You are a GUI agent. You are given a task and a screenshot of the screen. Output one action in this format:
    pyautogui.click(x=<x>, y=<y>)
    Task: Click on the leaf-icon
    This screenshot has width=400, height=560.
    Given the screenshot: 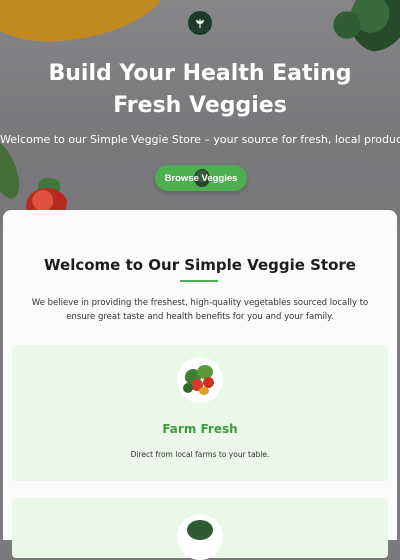 What is the action you would take?
    pyautogui.click(x=200, y=23)
    